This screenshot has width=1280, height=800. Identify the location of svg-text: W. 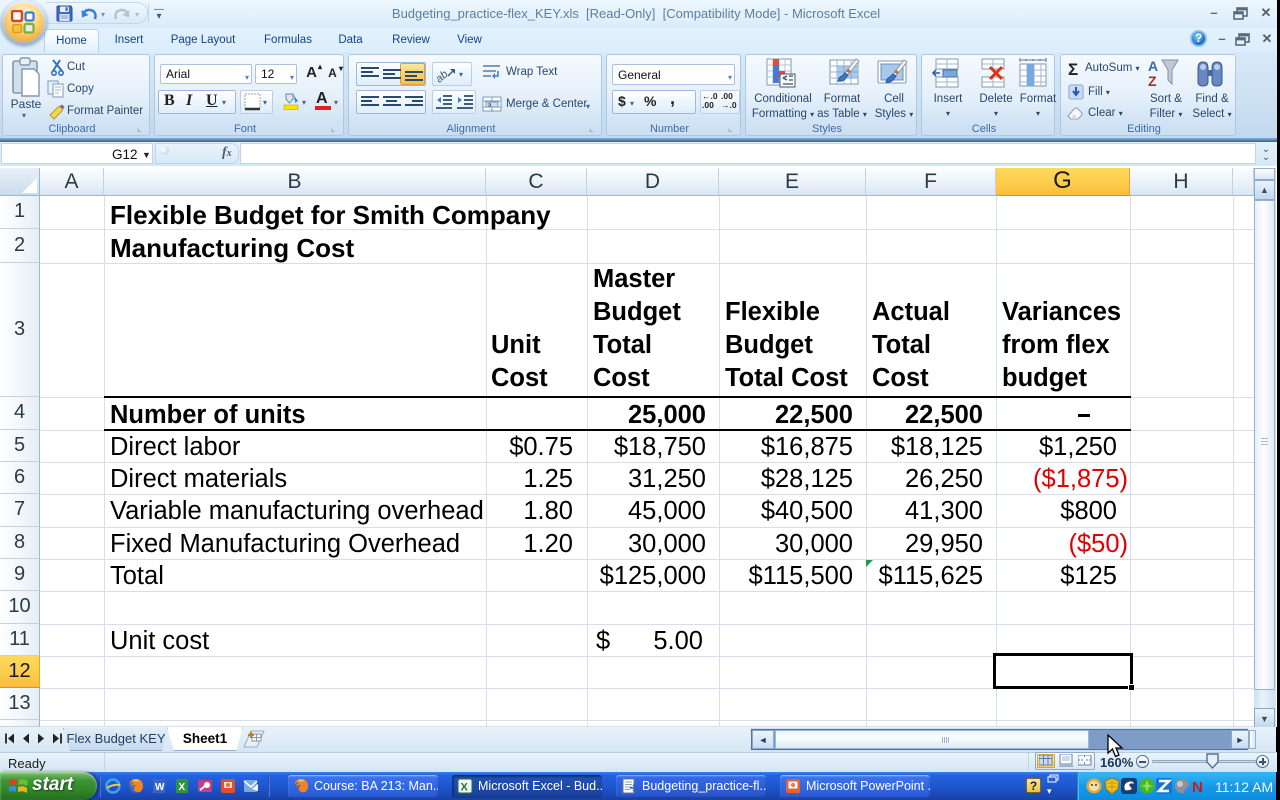
(160, 787).